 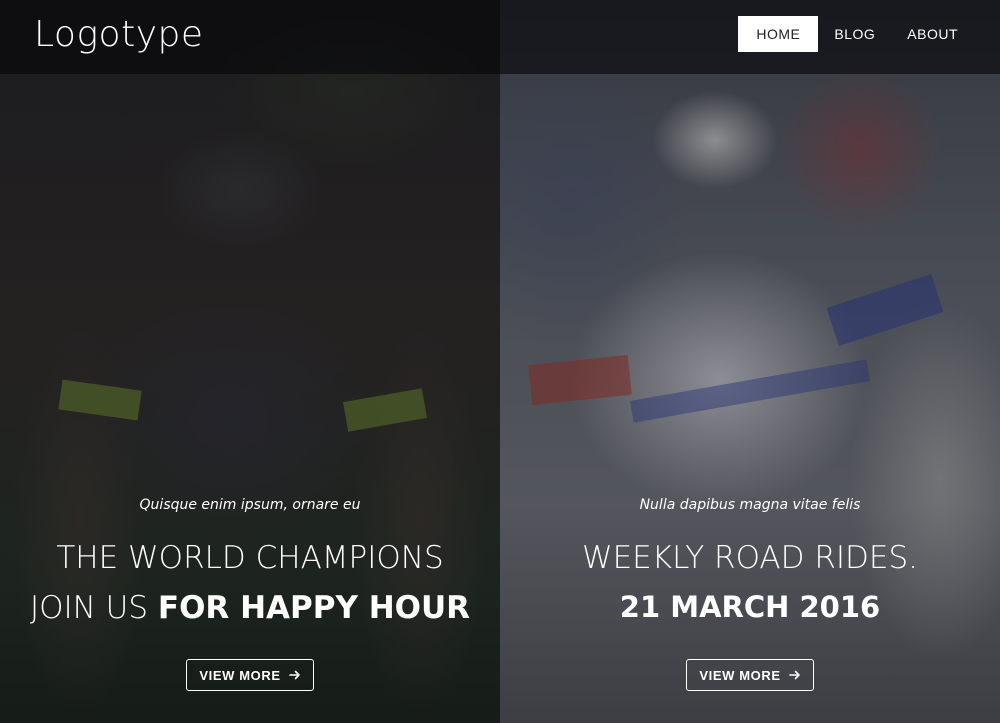 What do you see at coordinates (750, 505) in the screenshot?
I see `slide-subtitle: Nulla dapibus magna vitae felis` at bounding box center [750, 505].